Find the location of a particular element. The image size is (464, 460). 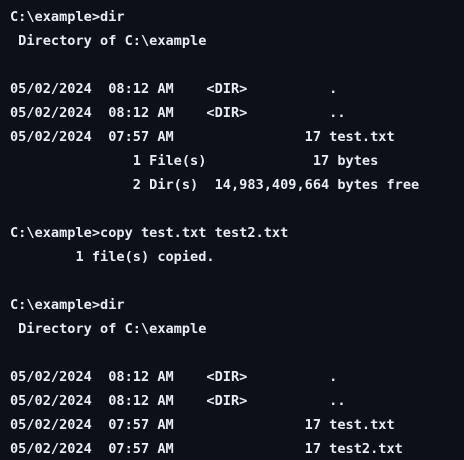

file-entry: 05/02/2024 07:57 AM 17 test2.txt is located at coordinates (206, 449).